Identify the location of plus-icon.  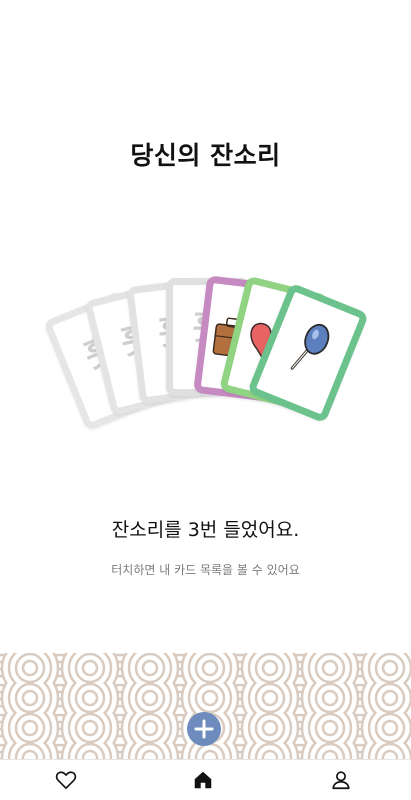
(204, 729).